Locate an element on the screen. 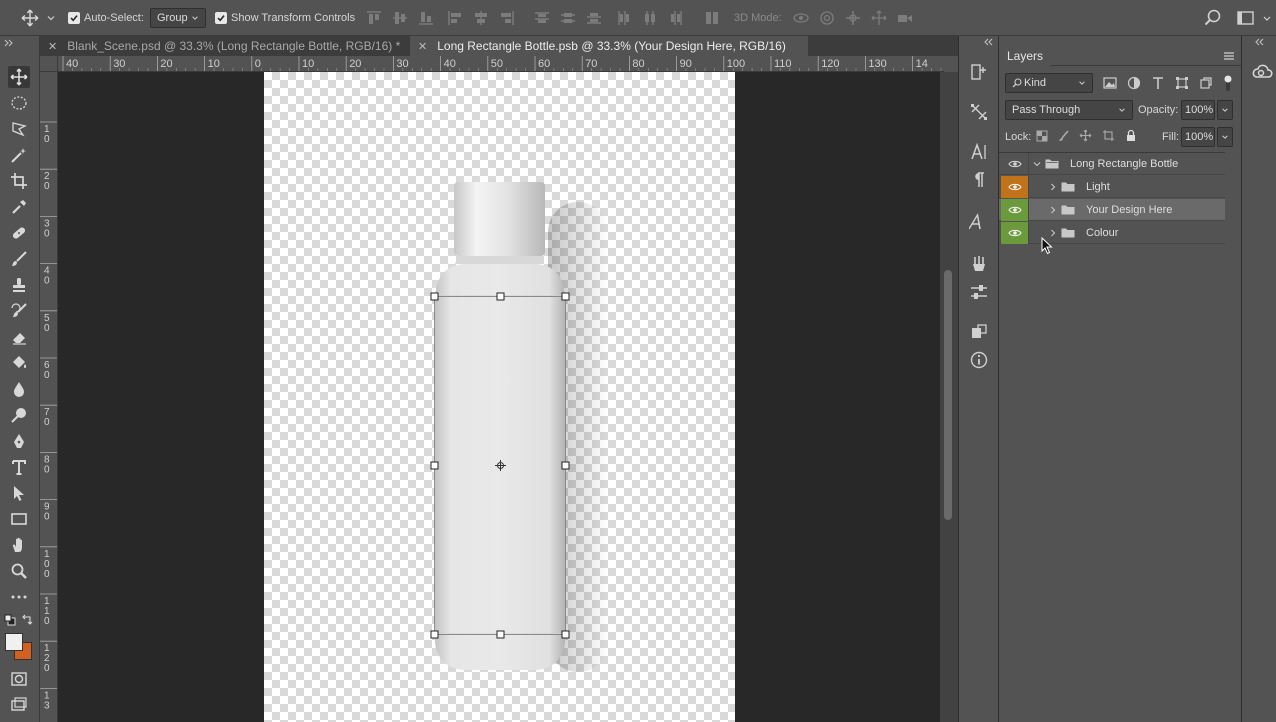  history-brush-tool is located at coordinates (19, 311).